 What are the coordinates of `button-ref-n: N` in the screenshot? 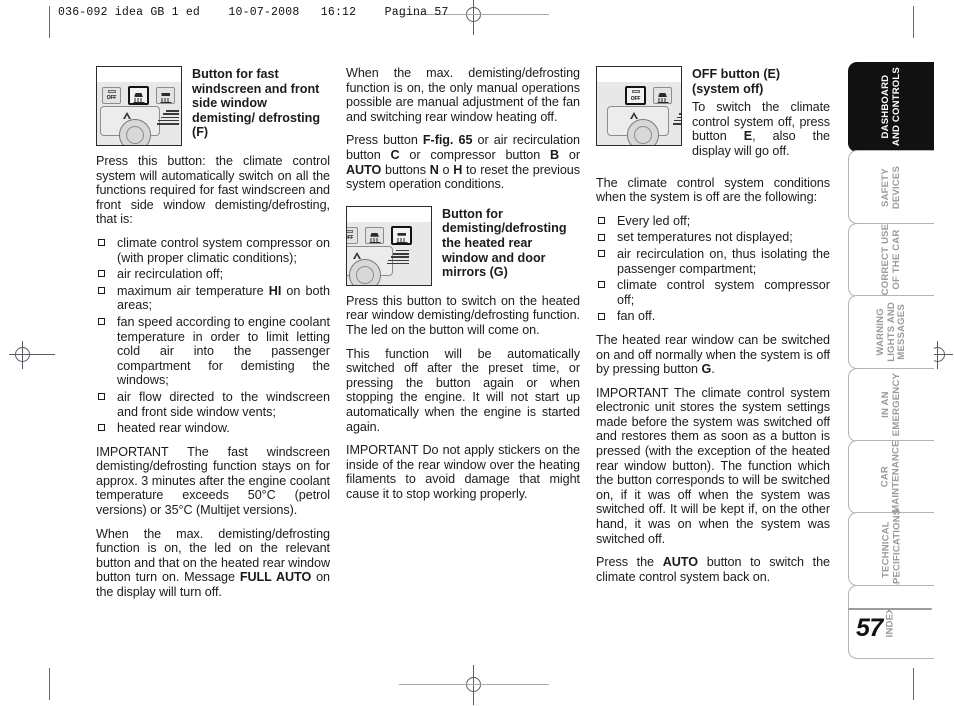 It's located at (434, 169).